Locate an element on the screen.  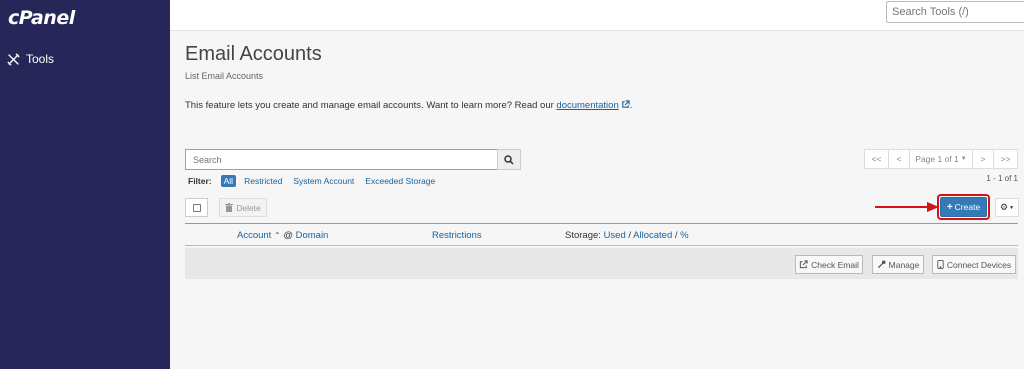
check-email-button: Check Email is located at coordinates (829, 264).